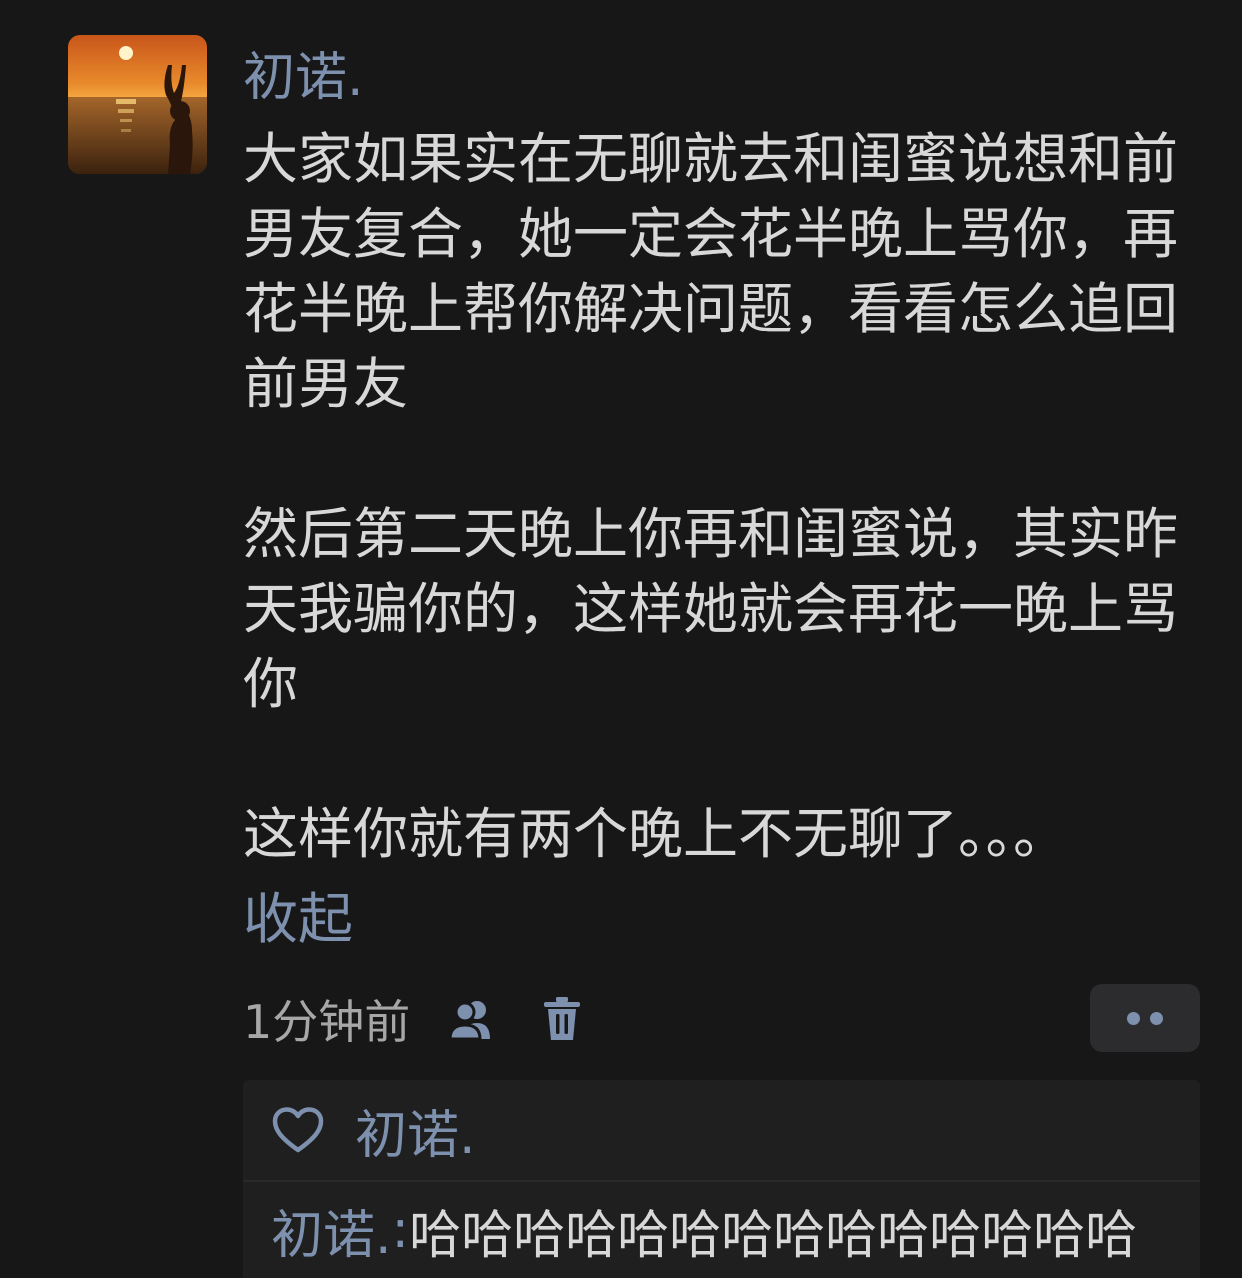 The image size is (1242, 1278). I want to click on liker-name: 初诺., so click(415, 1130).